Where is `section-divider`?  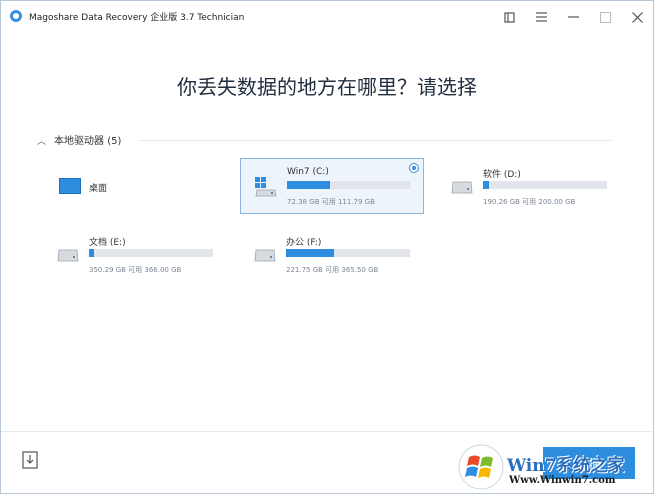 section-divider is located at coordinates (375, 140).